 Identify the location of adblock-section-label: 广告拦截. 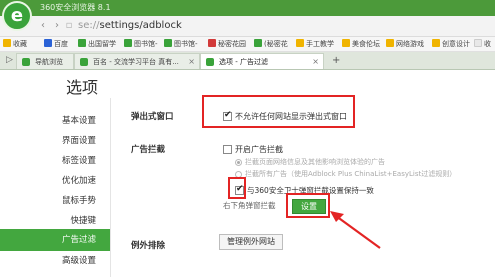
(148, 150).